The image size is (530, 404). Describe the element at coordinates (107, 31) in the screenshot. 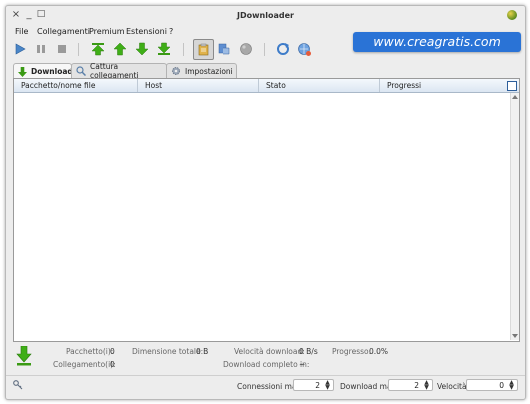

I see `menu-premium: Premium` at that location.